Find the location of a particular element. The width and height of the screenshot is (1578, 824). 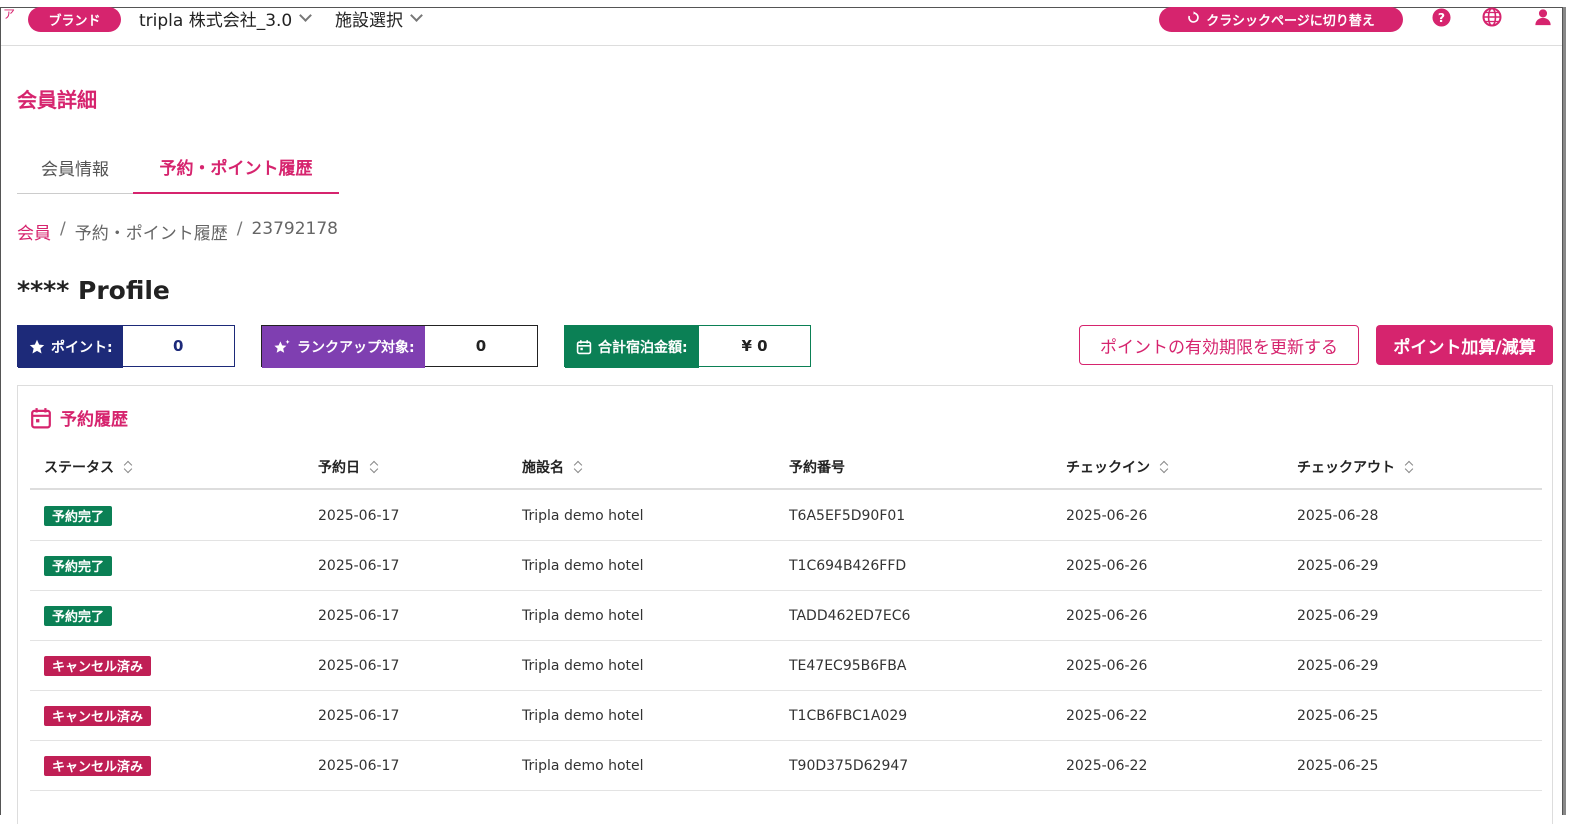

column-header-facility: 施設名 is located at coordinates (552, 467).